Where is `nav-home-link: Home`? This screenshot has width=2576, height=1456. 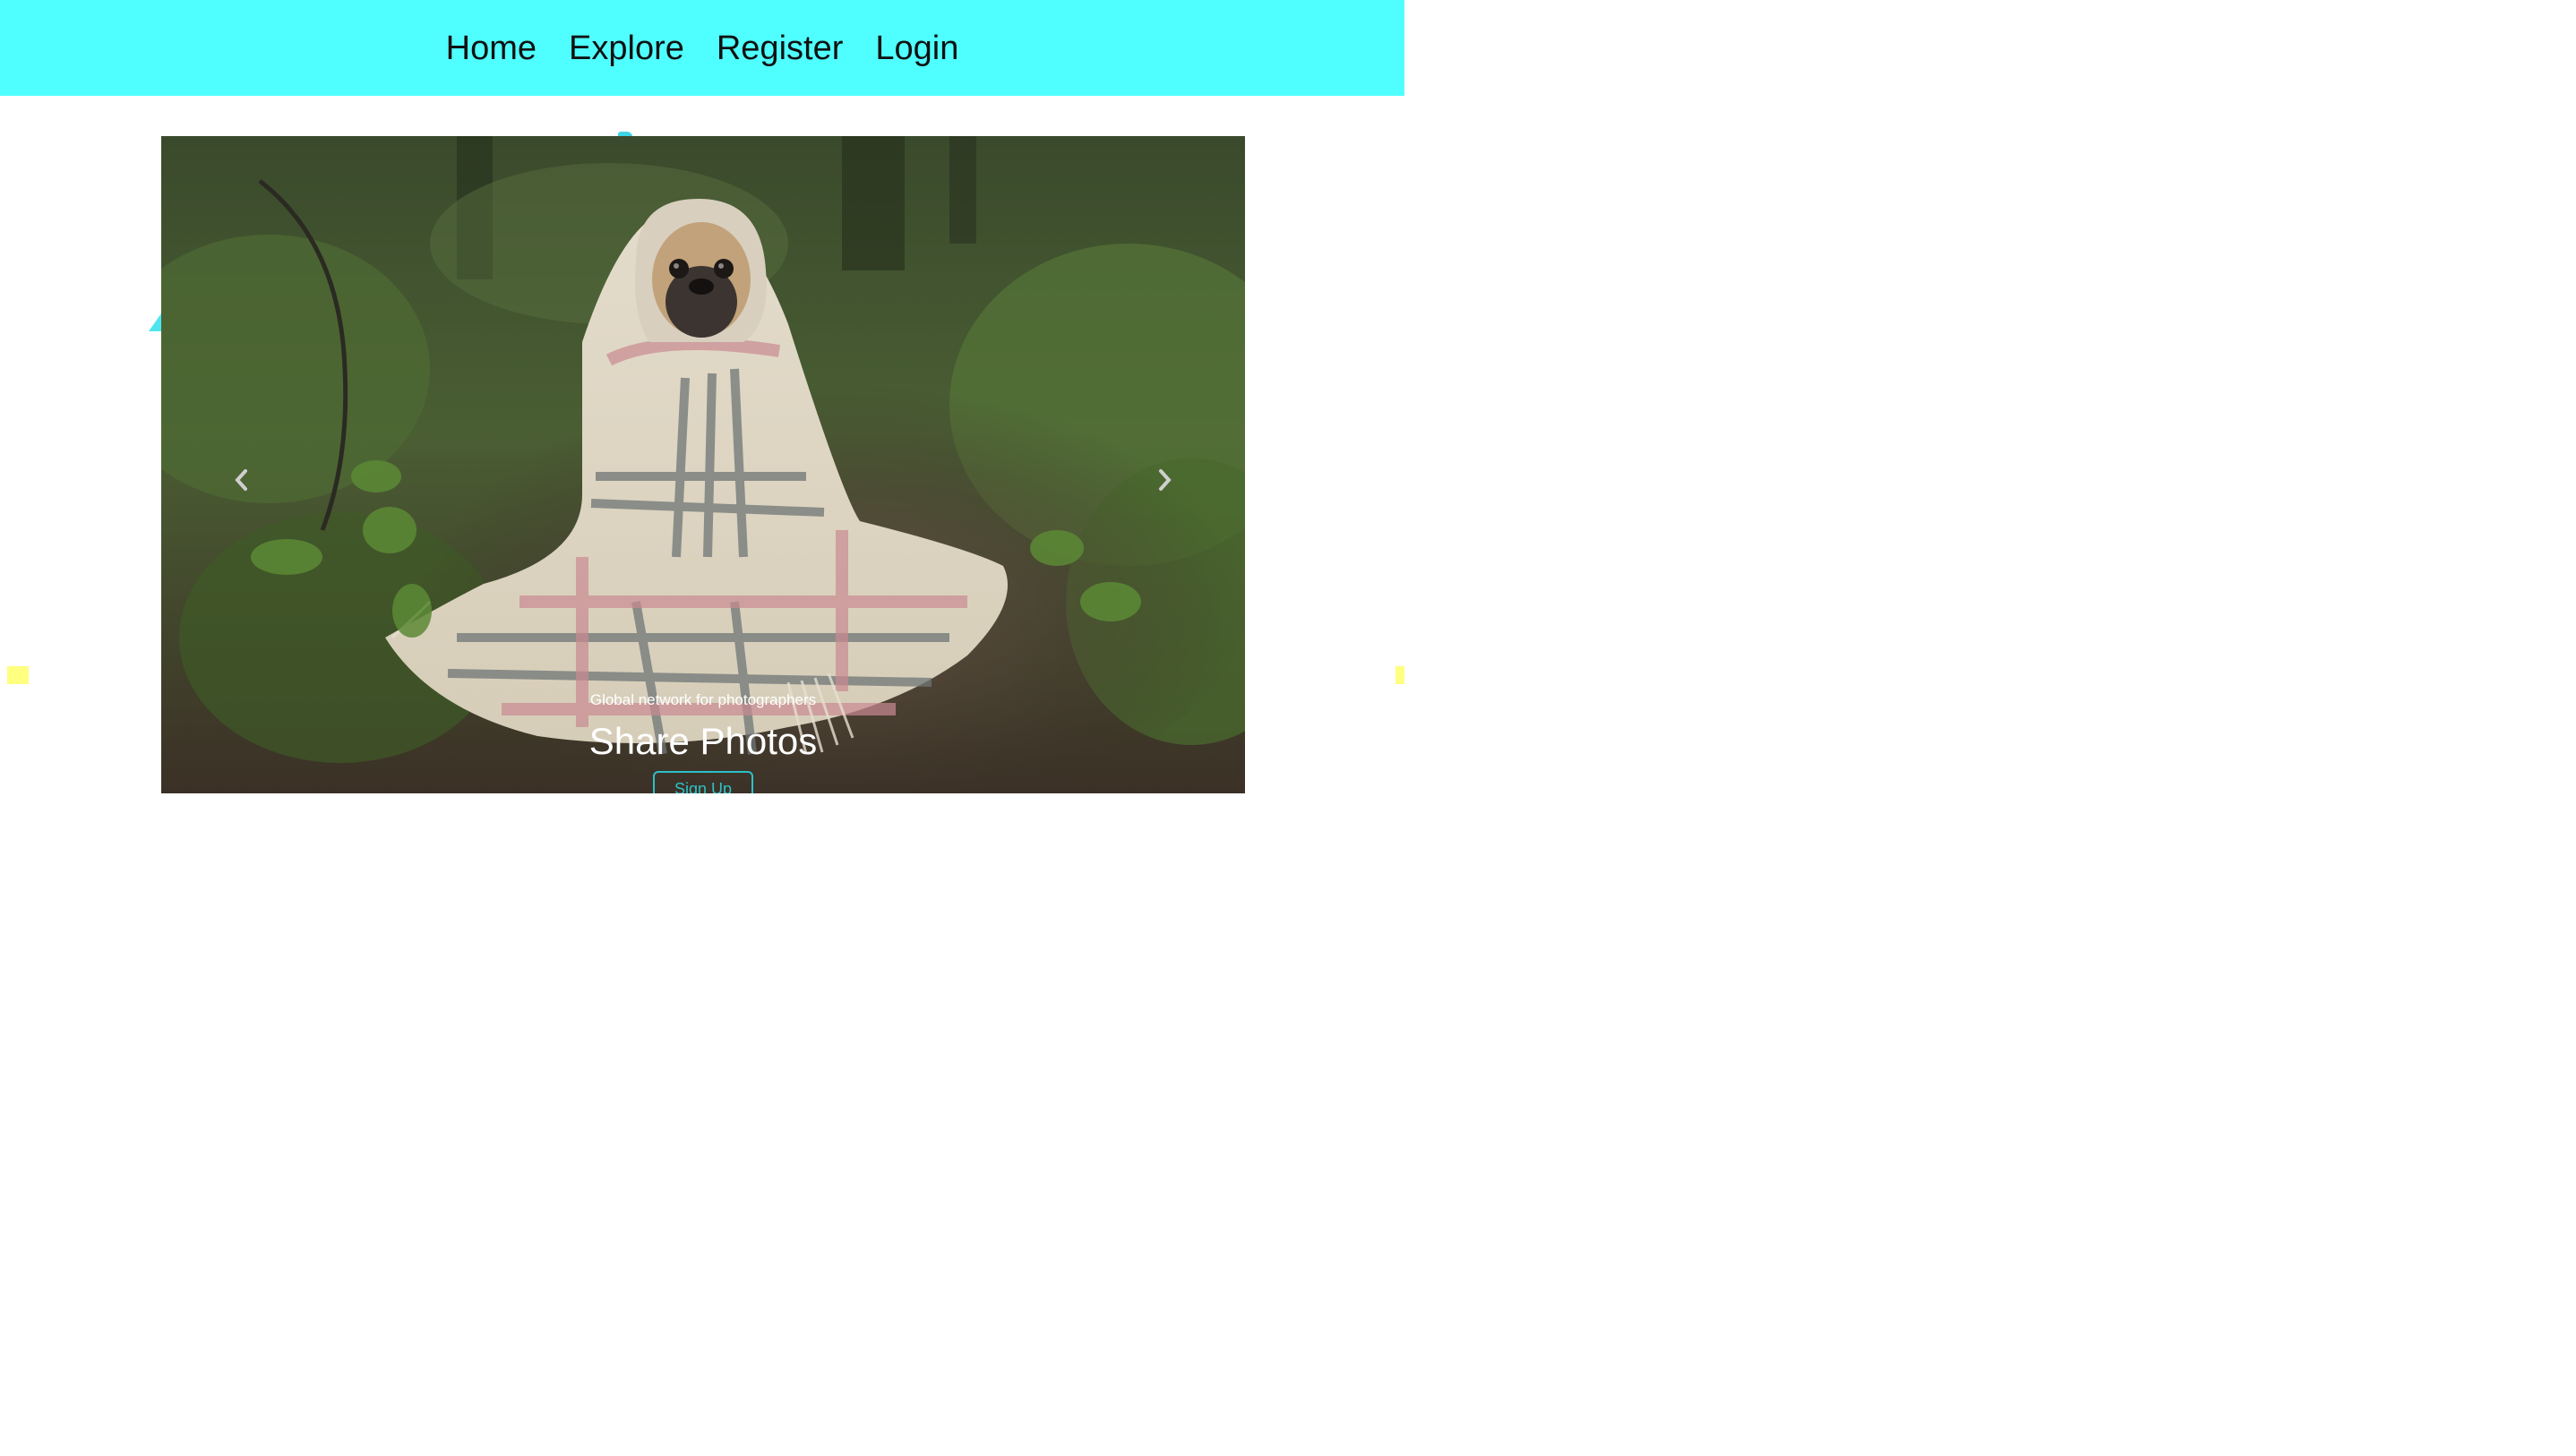
nav-home-link: Home is located at coordinates (491, 48).